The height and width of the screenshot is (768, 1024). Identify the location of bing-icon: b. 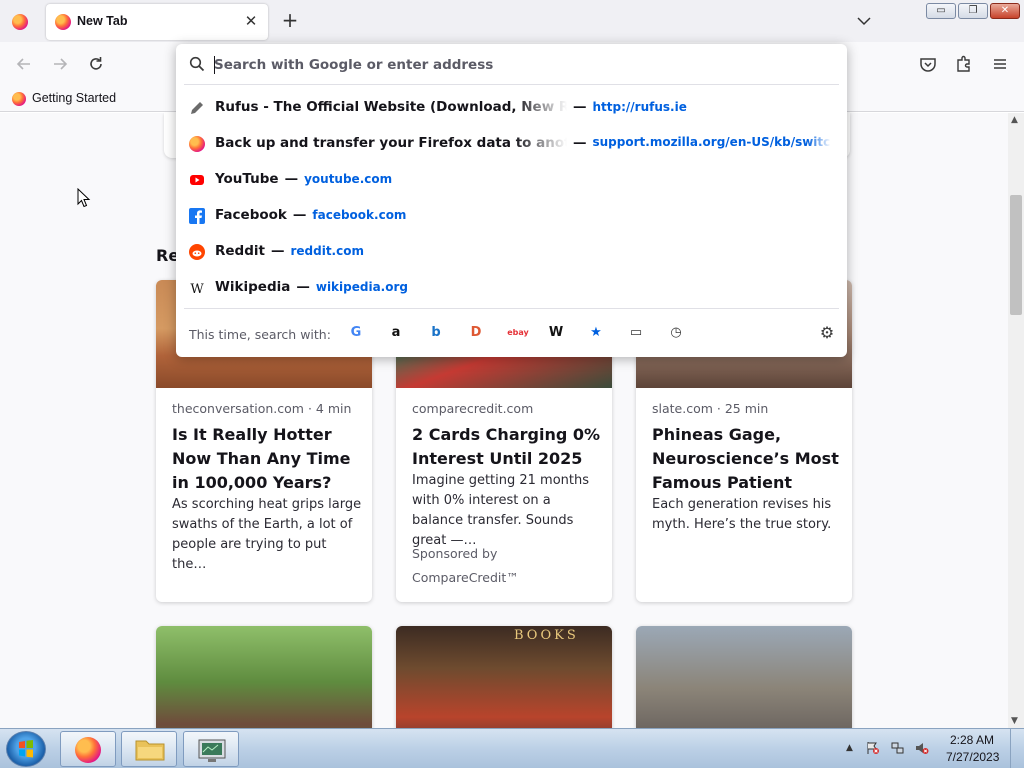
(436, 333).